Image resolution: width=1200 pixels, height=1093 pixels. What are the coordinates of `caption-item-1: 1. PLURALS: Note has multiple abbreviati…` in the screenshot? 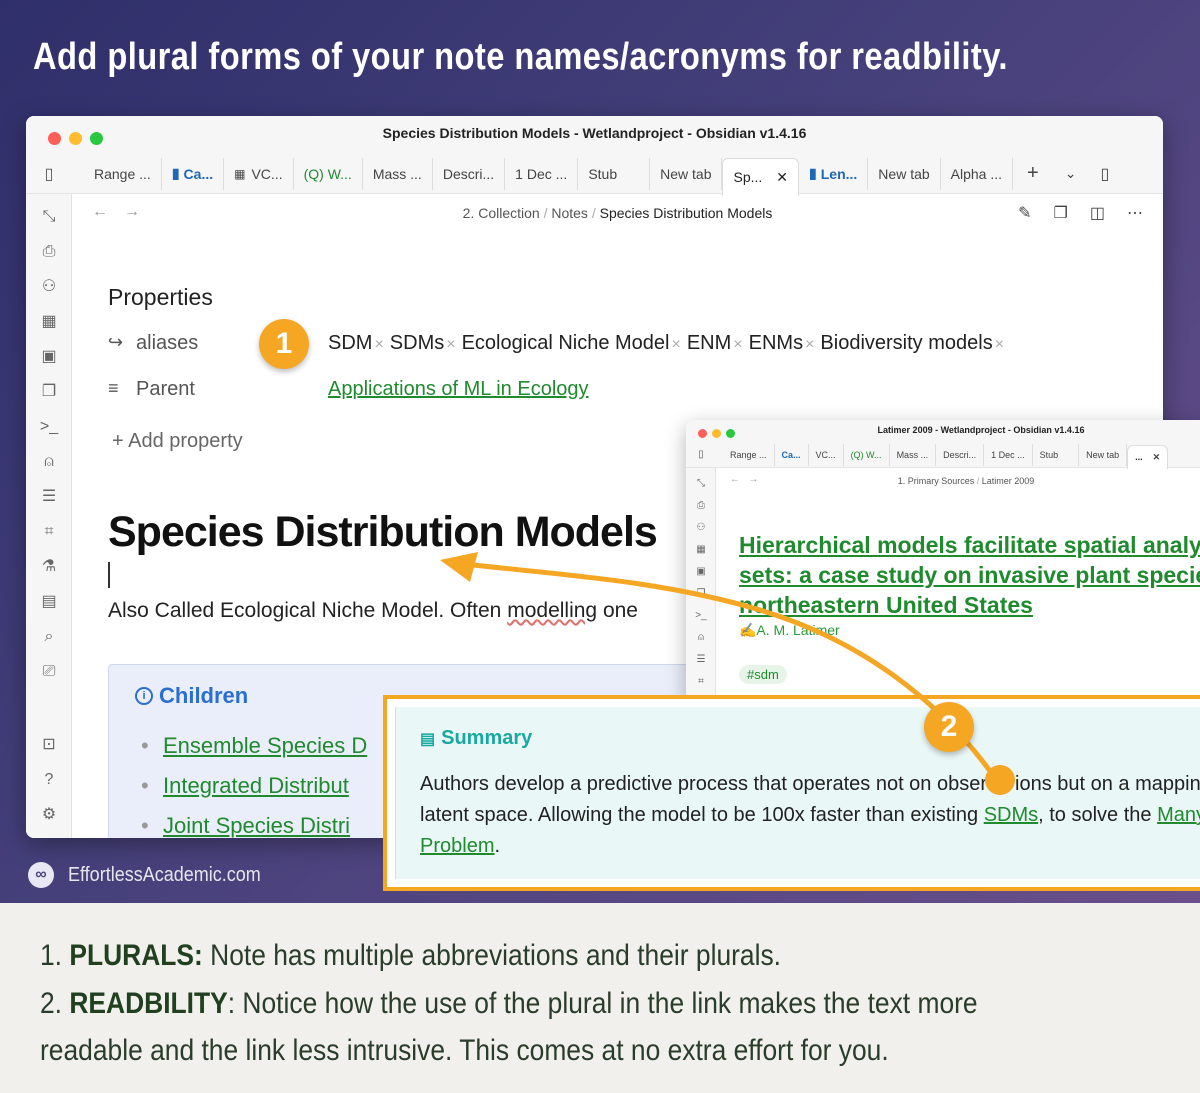 It's located at (541, 956).